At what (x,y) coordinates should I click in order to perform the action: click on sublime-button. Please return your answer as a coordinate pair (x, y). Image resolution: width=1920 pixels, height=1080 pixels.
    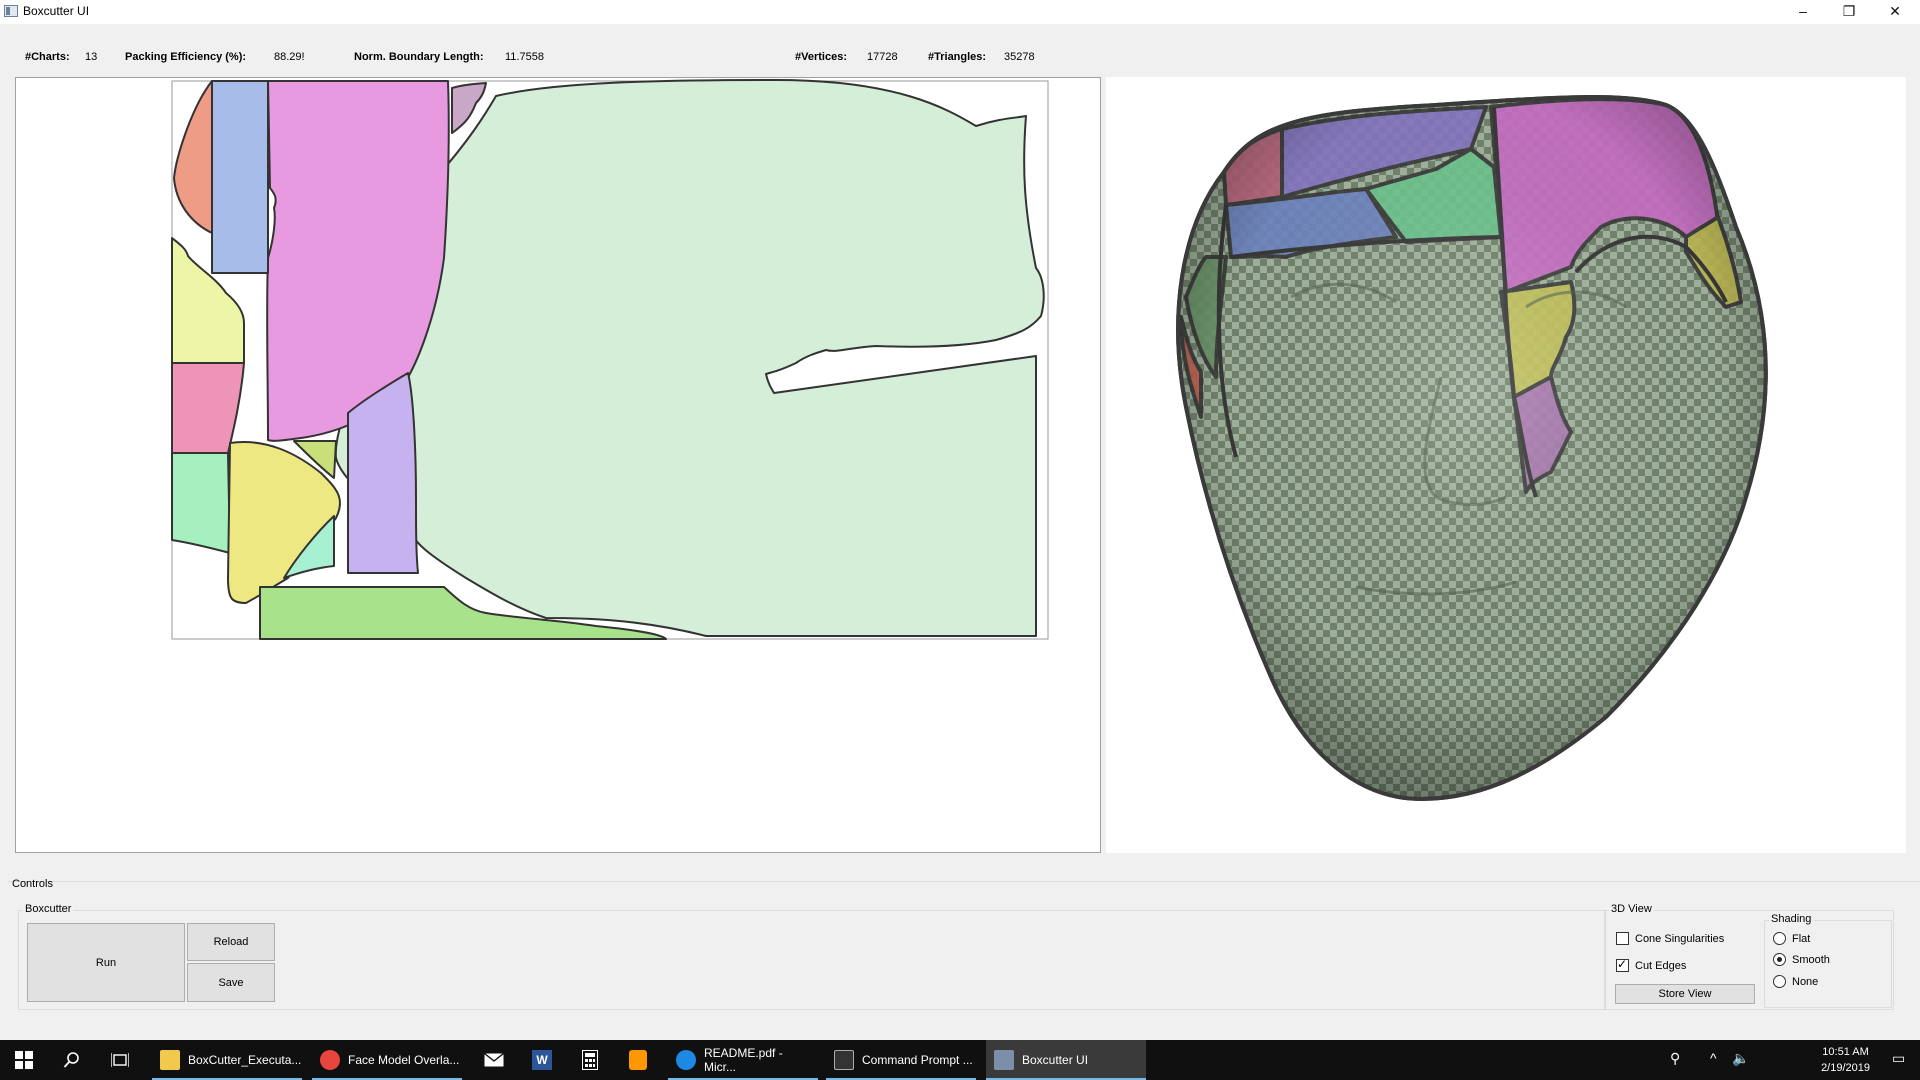
    Looking at the image, I should click on (638, 1060).